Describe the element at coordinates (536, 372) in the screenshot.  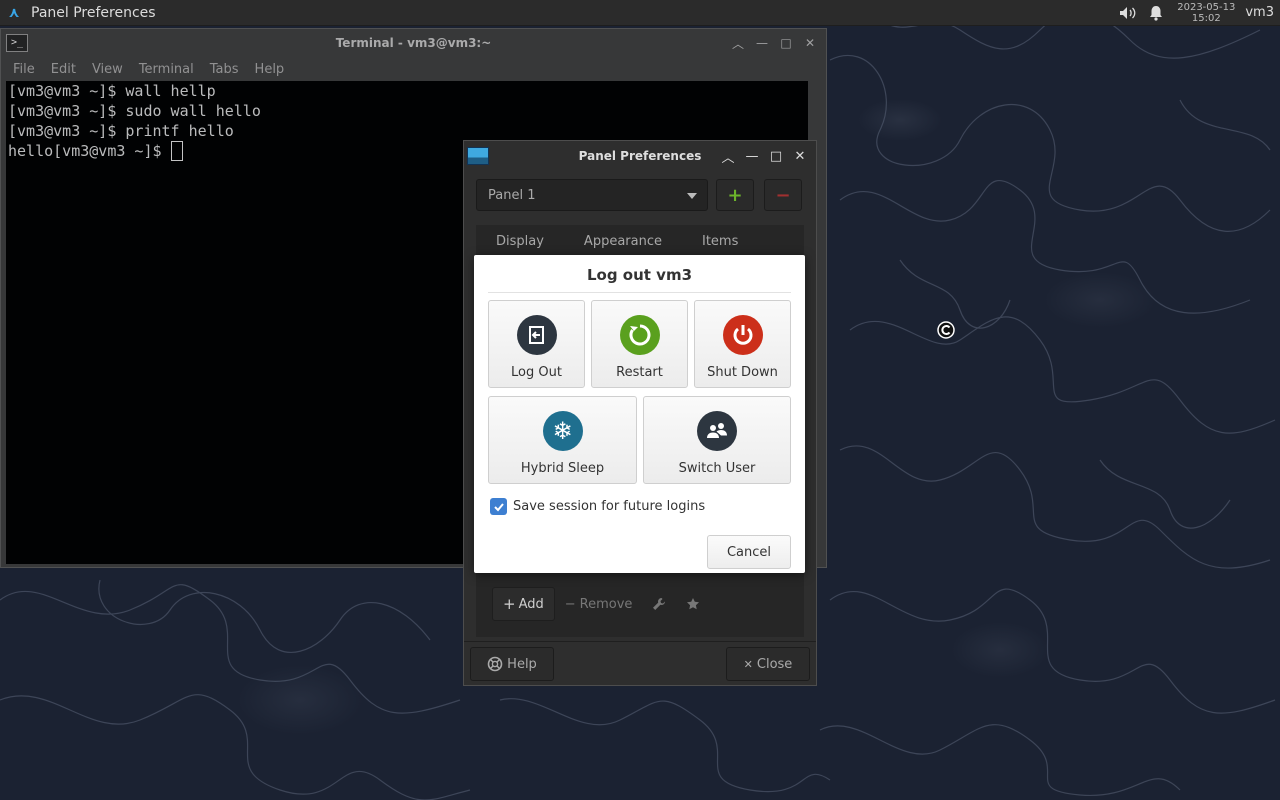
I see `log-out-label: Log Out` at that location.